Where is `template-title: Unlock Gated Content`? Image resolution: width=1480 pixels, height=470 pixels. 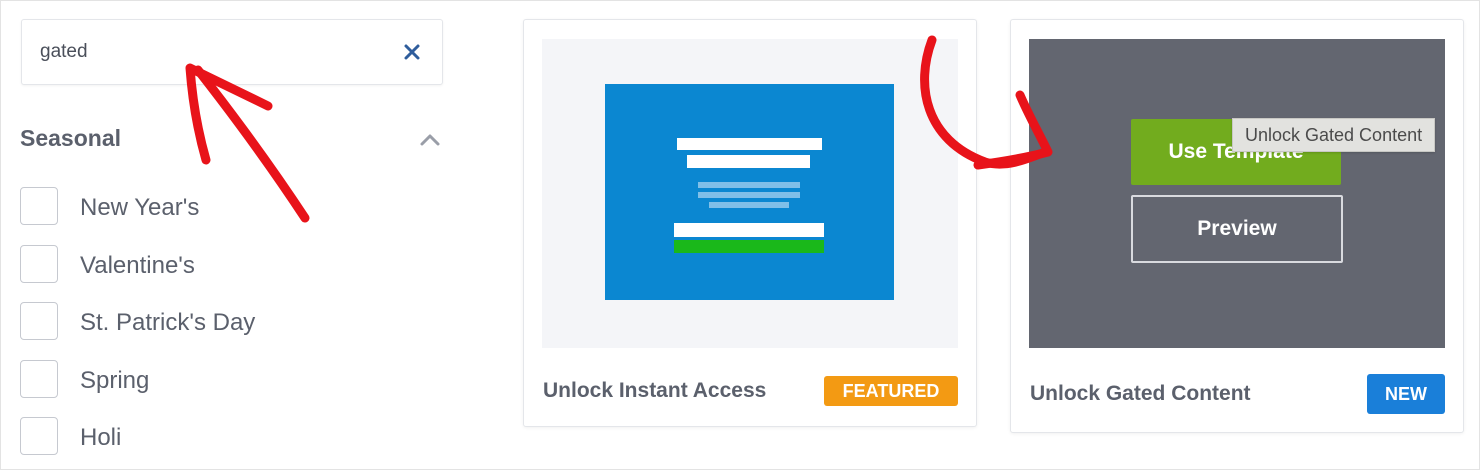
template-title: Unlock Gated Content is located at coordinates (1140, 393).